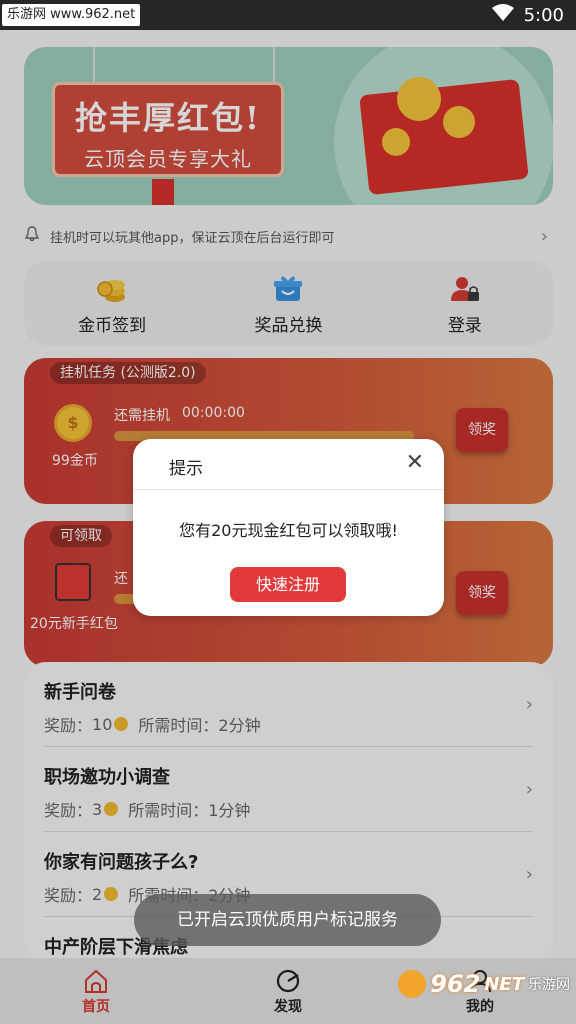  What do you see at coordinates (186, 469) in the screenshot?
I see `dialog-title: 提示` at bounding box center [186, 469].